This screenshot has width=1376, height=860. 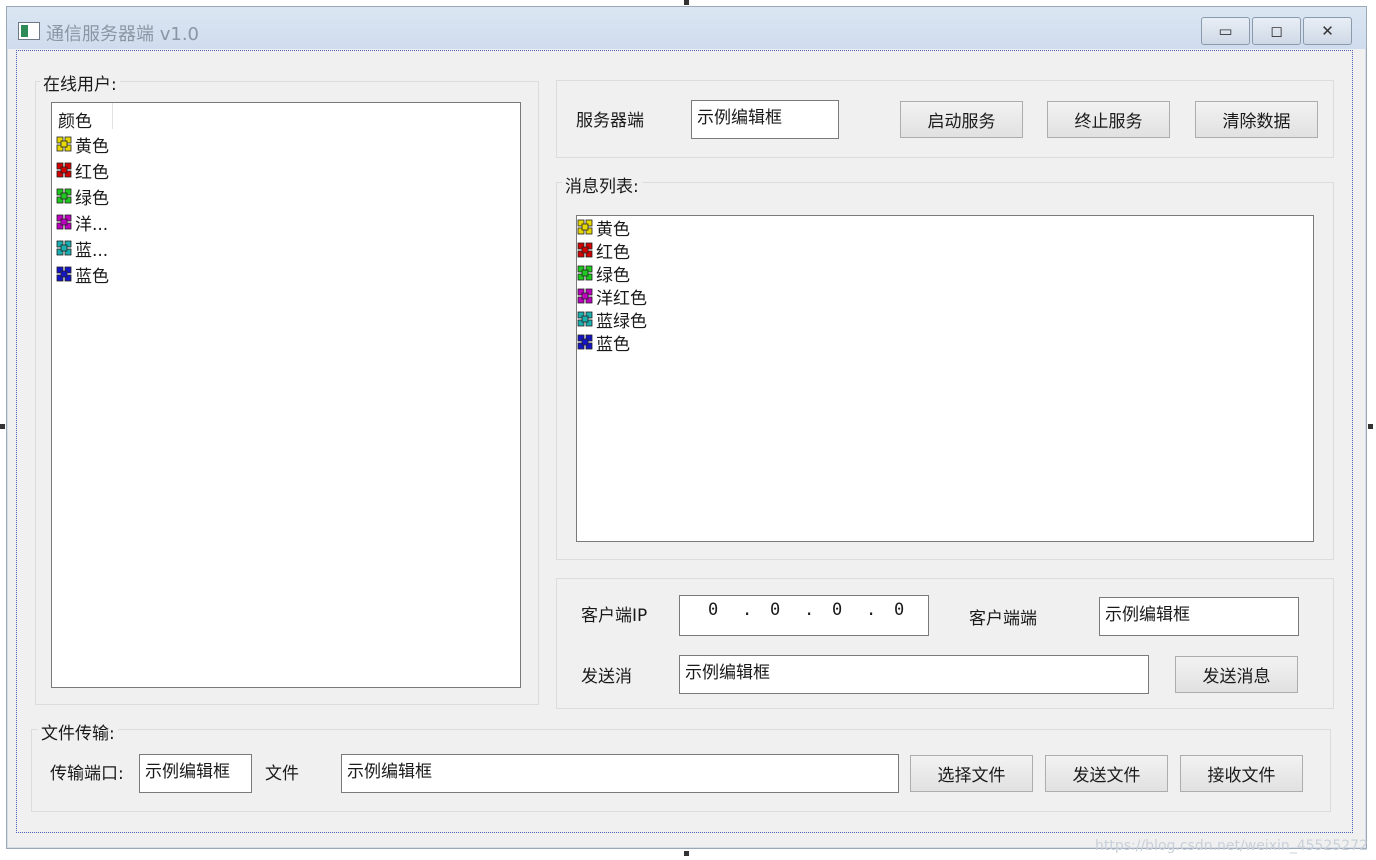 What do you see at coordinates (621, 298) in the screenshot?
I see `message-item-label: 洋红色` at bounding box center [621, 298].